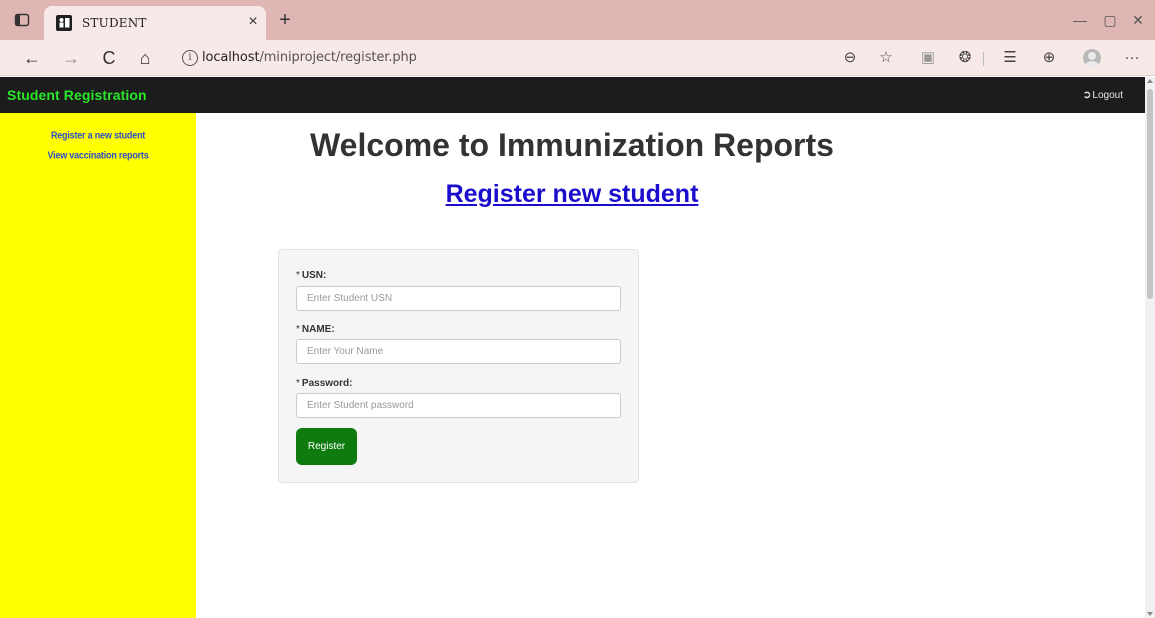 The width and height of the screenshot is (1155, 618). What do you see at coordinates (1132, 58) in the screenshot?
I see `more-icon: ···` at bounding box center [1132, 58].